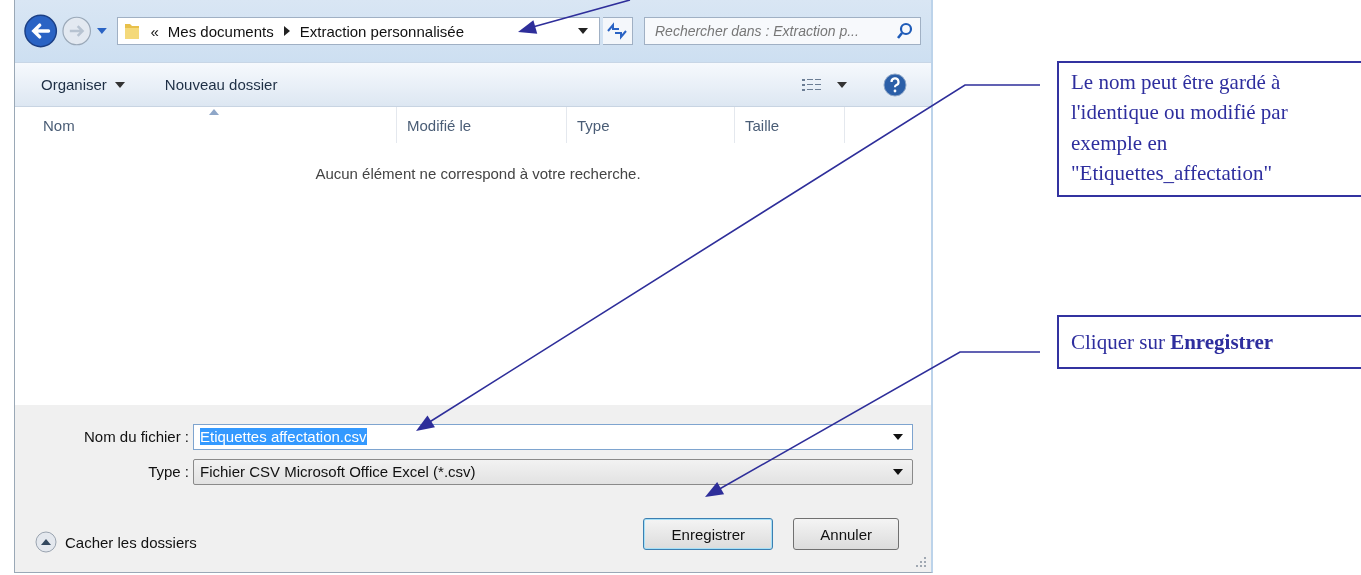 The width and height of the screenshot is (1361, 575). I want to click on column-header: Type, so click(651, 125).